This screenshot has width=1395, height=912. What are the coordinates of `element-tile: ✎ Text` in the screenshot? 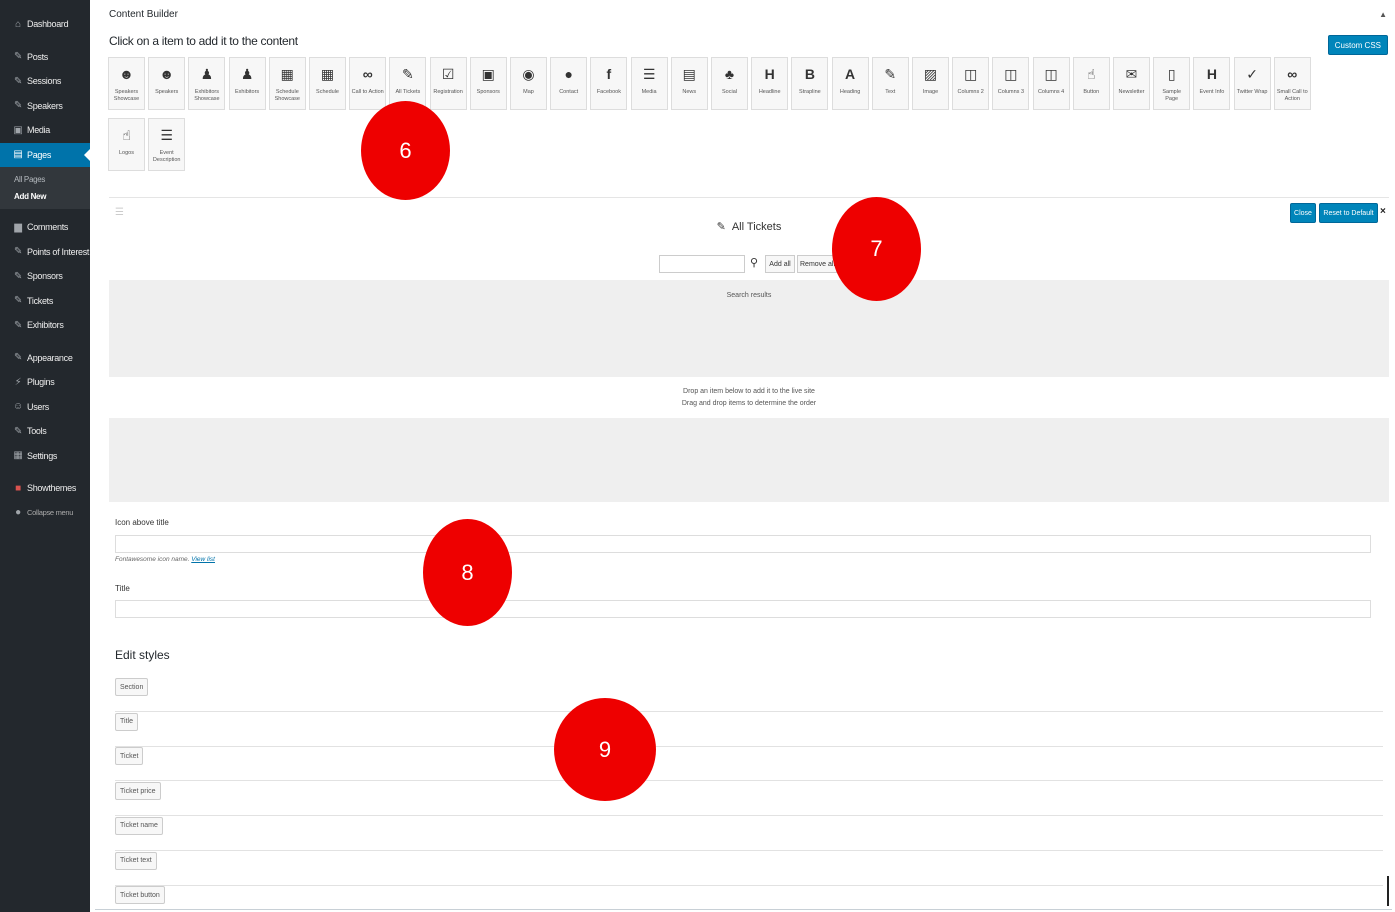 It's located at (890, 83).